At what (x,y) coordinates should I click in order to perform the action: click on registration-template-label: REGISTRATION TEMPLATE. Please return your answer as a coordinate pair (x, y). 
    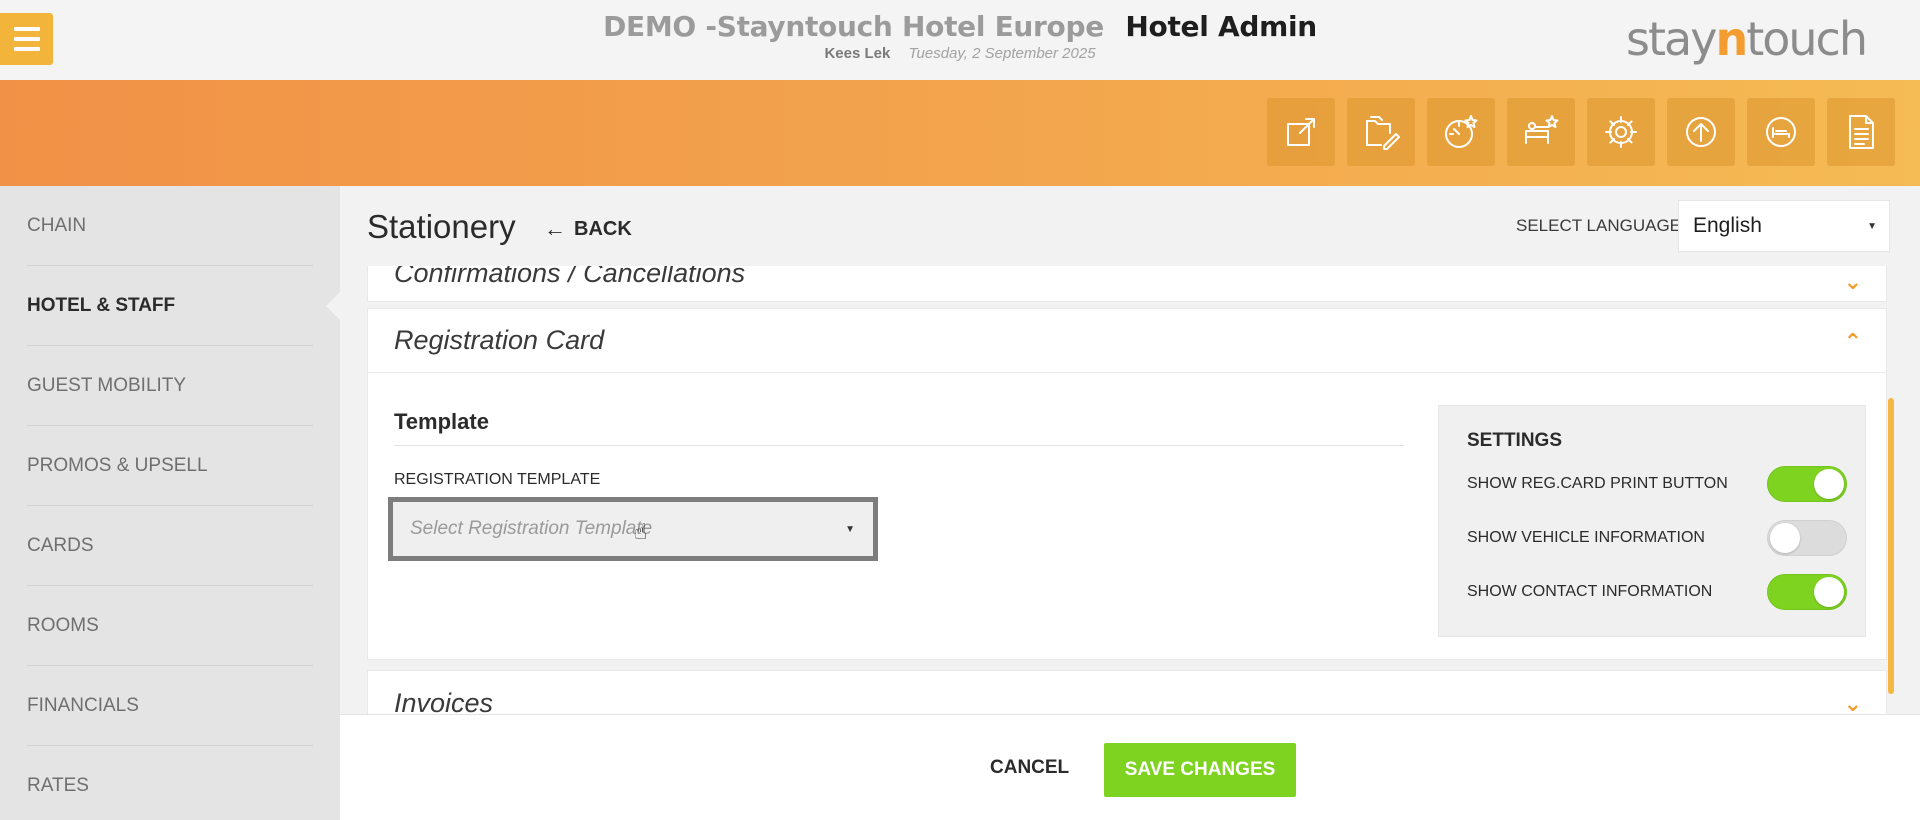
    Looking at the image, I should click on (497, 479).